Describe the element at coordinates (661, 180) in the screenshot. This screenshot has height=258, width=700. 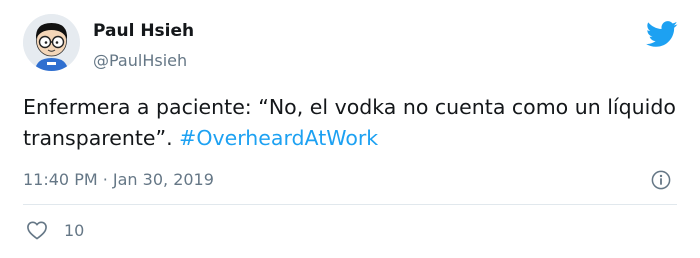
I see `info-icon` at that location.